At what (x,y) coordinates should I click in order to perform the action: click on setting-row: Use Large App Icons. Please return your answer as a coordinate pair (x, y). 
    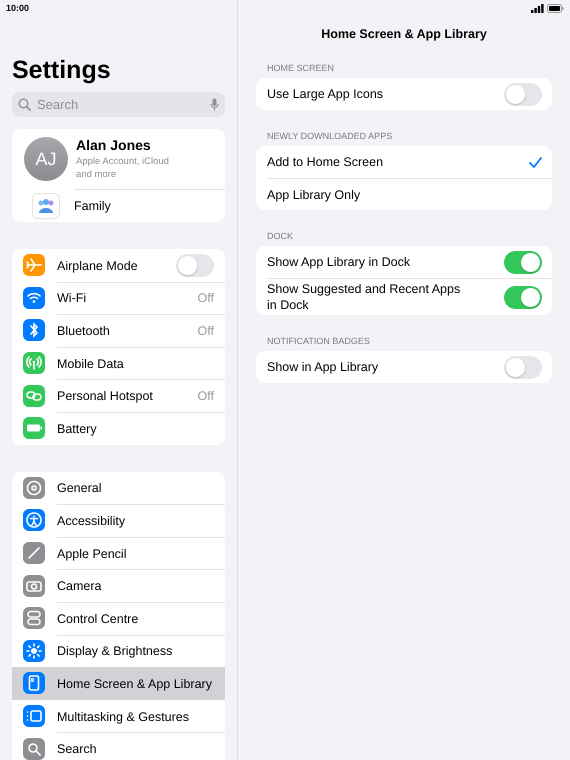
    Looking at the image, I should click on (409, 94).